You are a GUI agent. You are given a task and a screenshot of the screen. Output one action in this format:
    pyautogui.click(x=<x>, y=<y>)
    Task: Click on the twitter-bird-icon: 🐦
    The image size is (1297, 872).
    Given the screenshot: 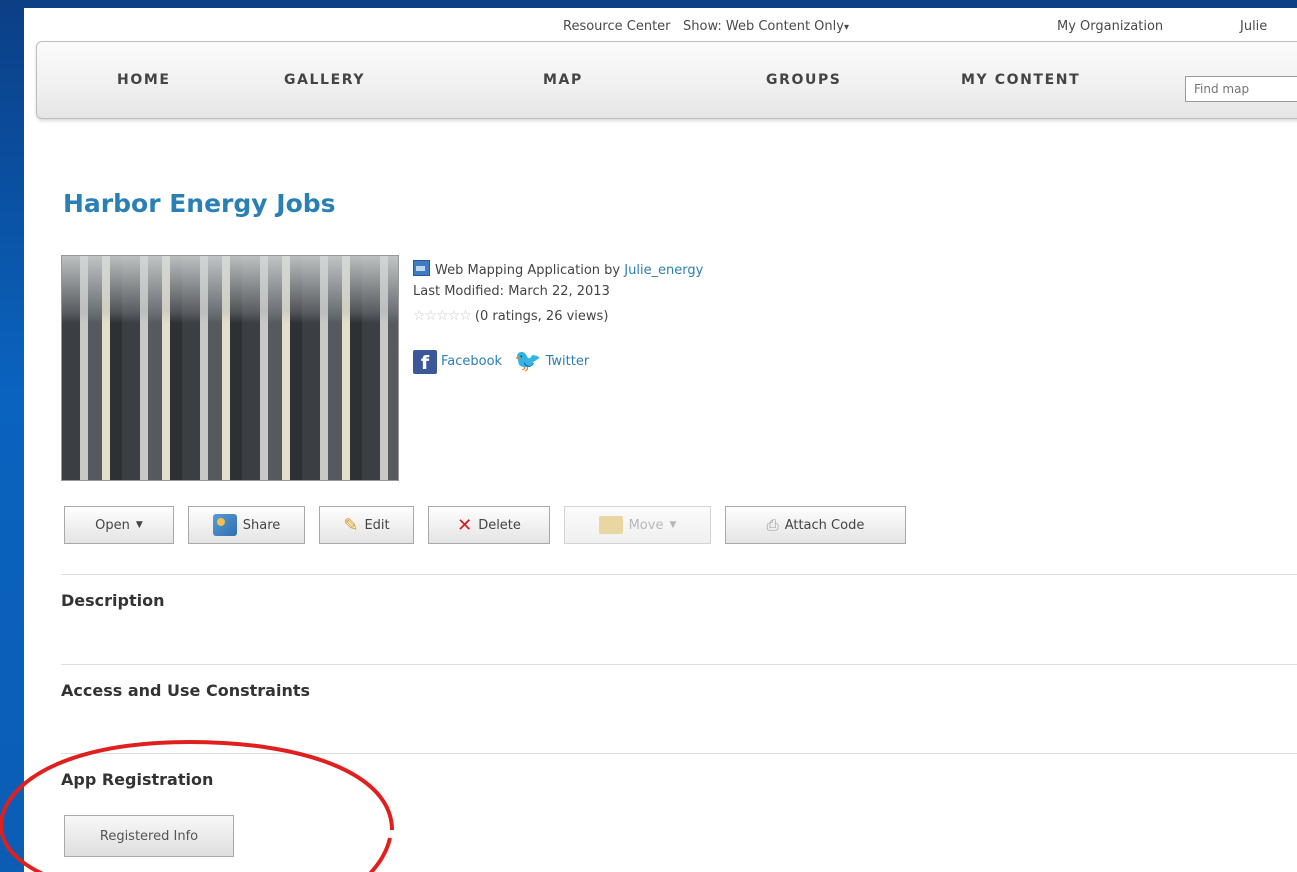 What is the action you would take?
    pyautogui.click(x=527, y=361)
    